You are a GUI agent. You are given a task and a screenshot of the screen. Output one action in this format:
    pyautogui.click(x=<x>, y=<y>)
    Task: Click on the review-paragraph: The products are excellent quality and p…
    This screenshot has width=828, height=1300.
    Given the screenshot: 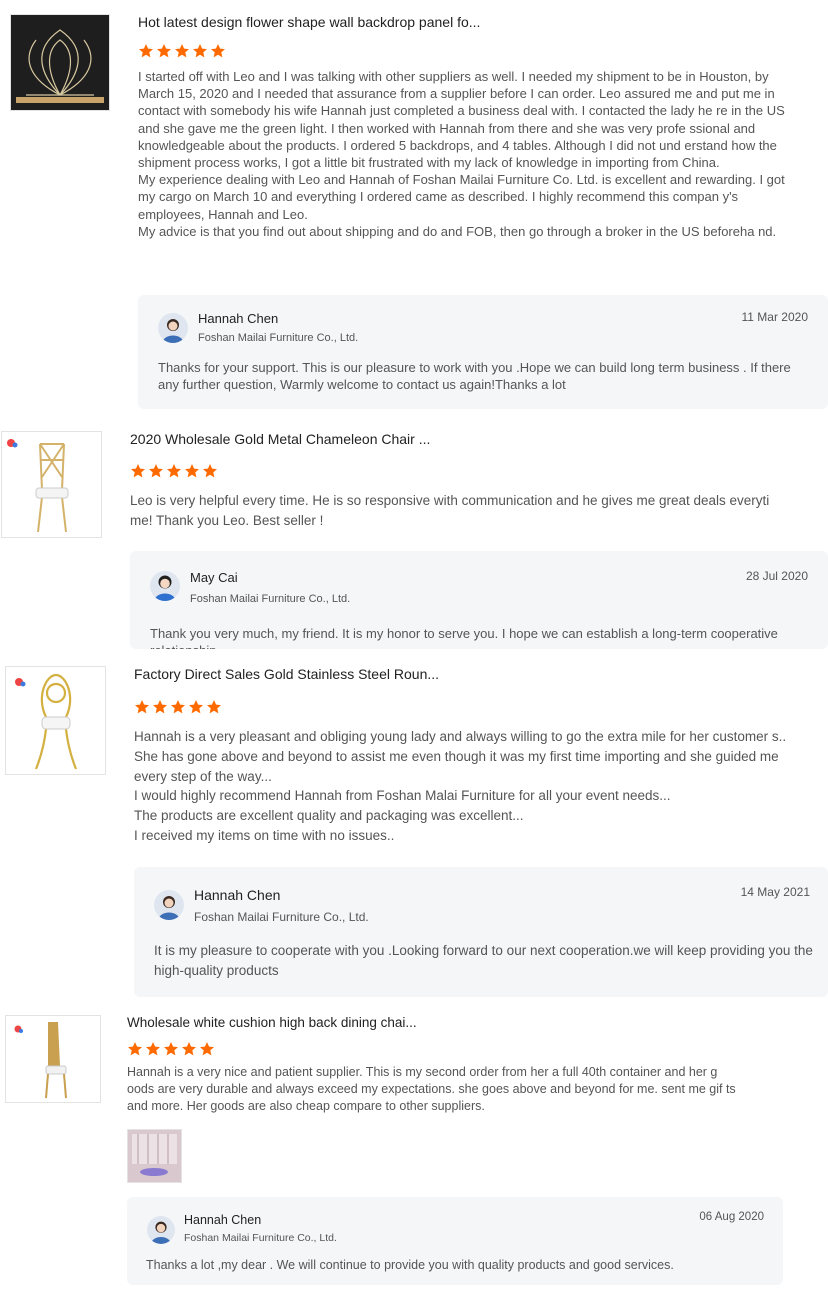 What is the action you would take?
    pyautogui.click(x=329, y=816)
    